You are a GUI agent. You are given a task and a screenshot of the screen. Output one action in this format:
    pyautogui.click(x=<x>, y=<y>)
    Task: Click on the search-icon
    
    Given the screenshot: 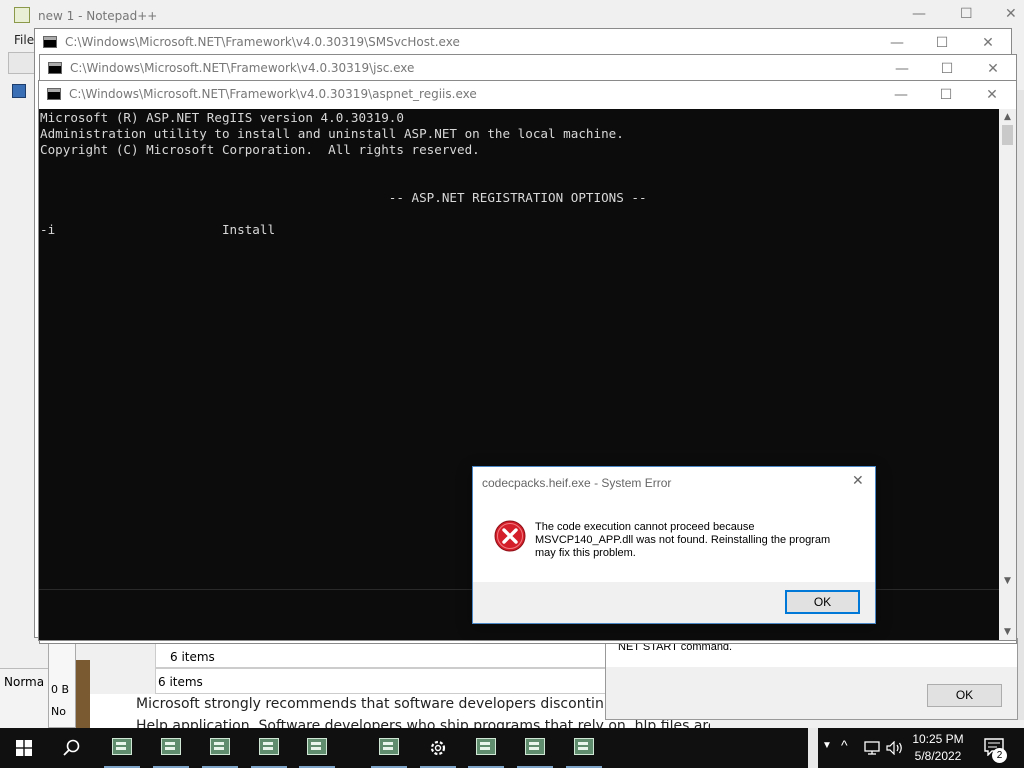 What is the action you would take?
    pyautogui.click(x=71, y=747)
    